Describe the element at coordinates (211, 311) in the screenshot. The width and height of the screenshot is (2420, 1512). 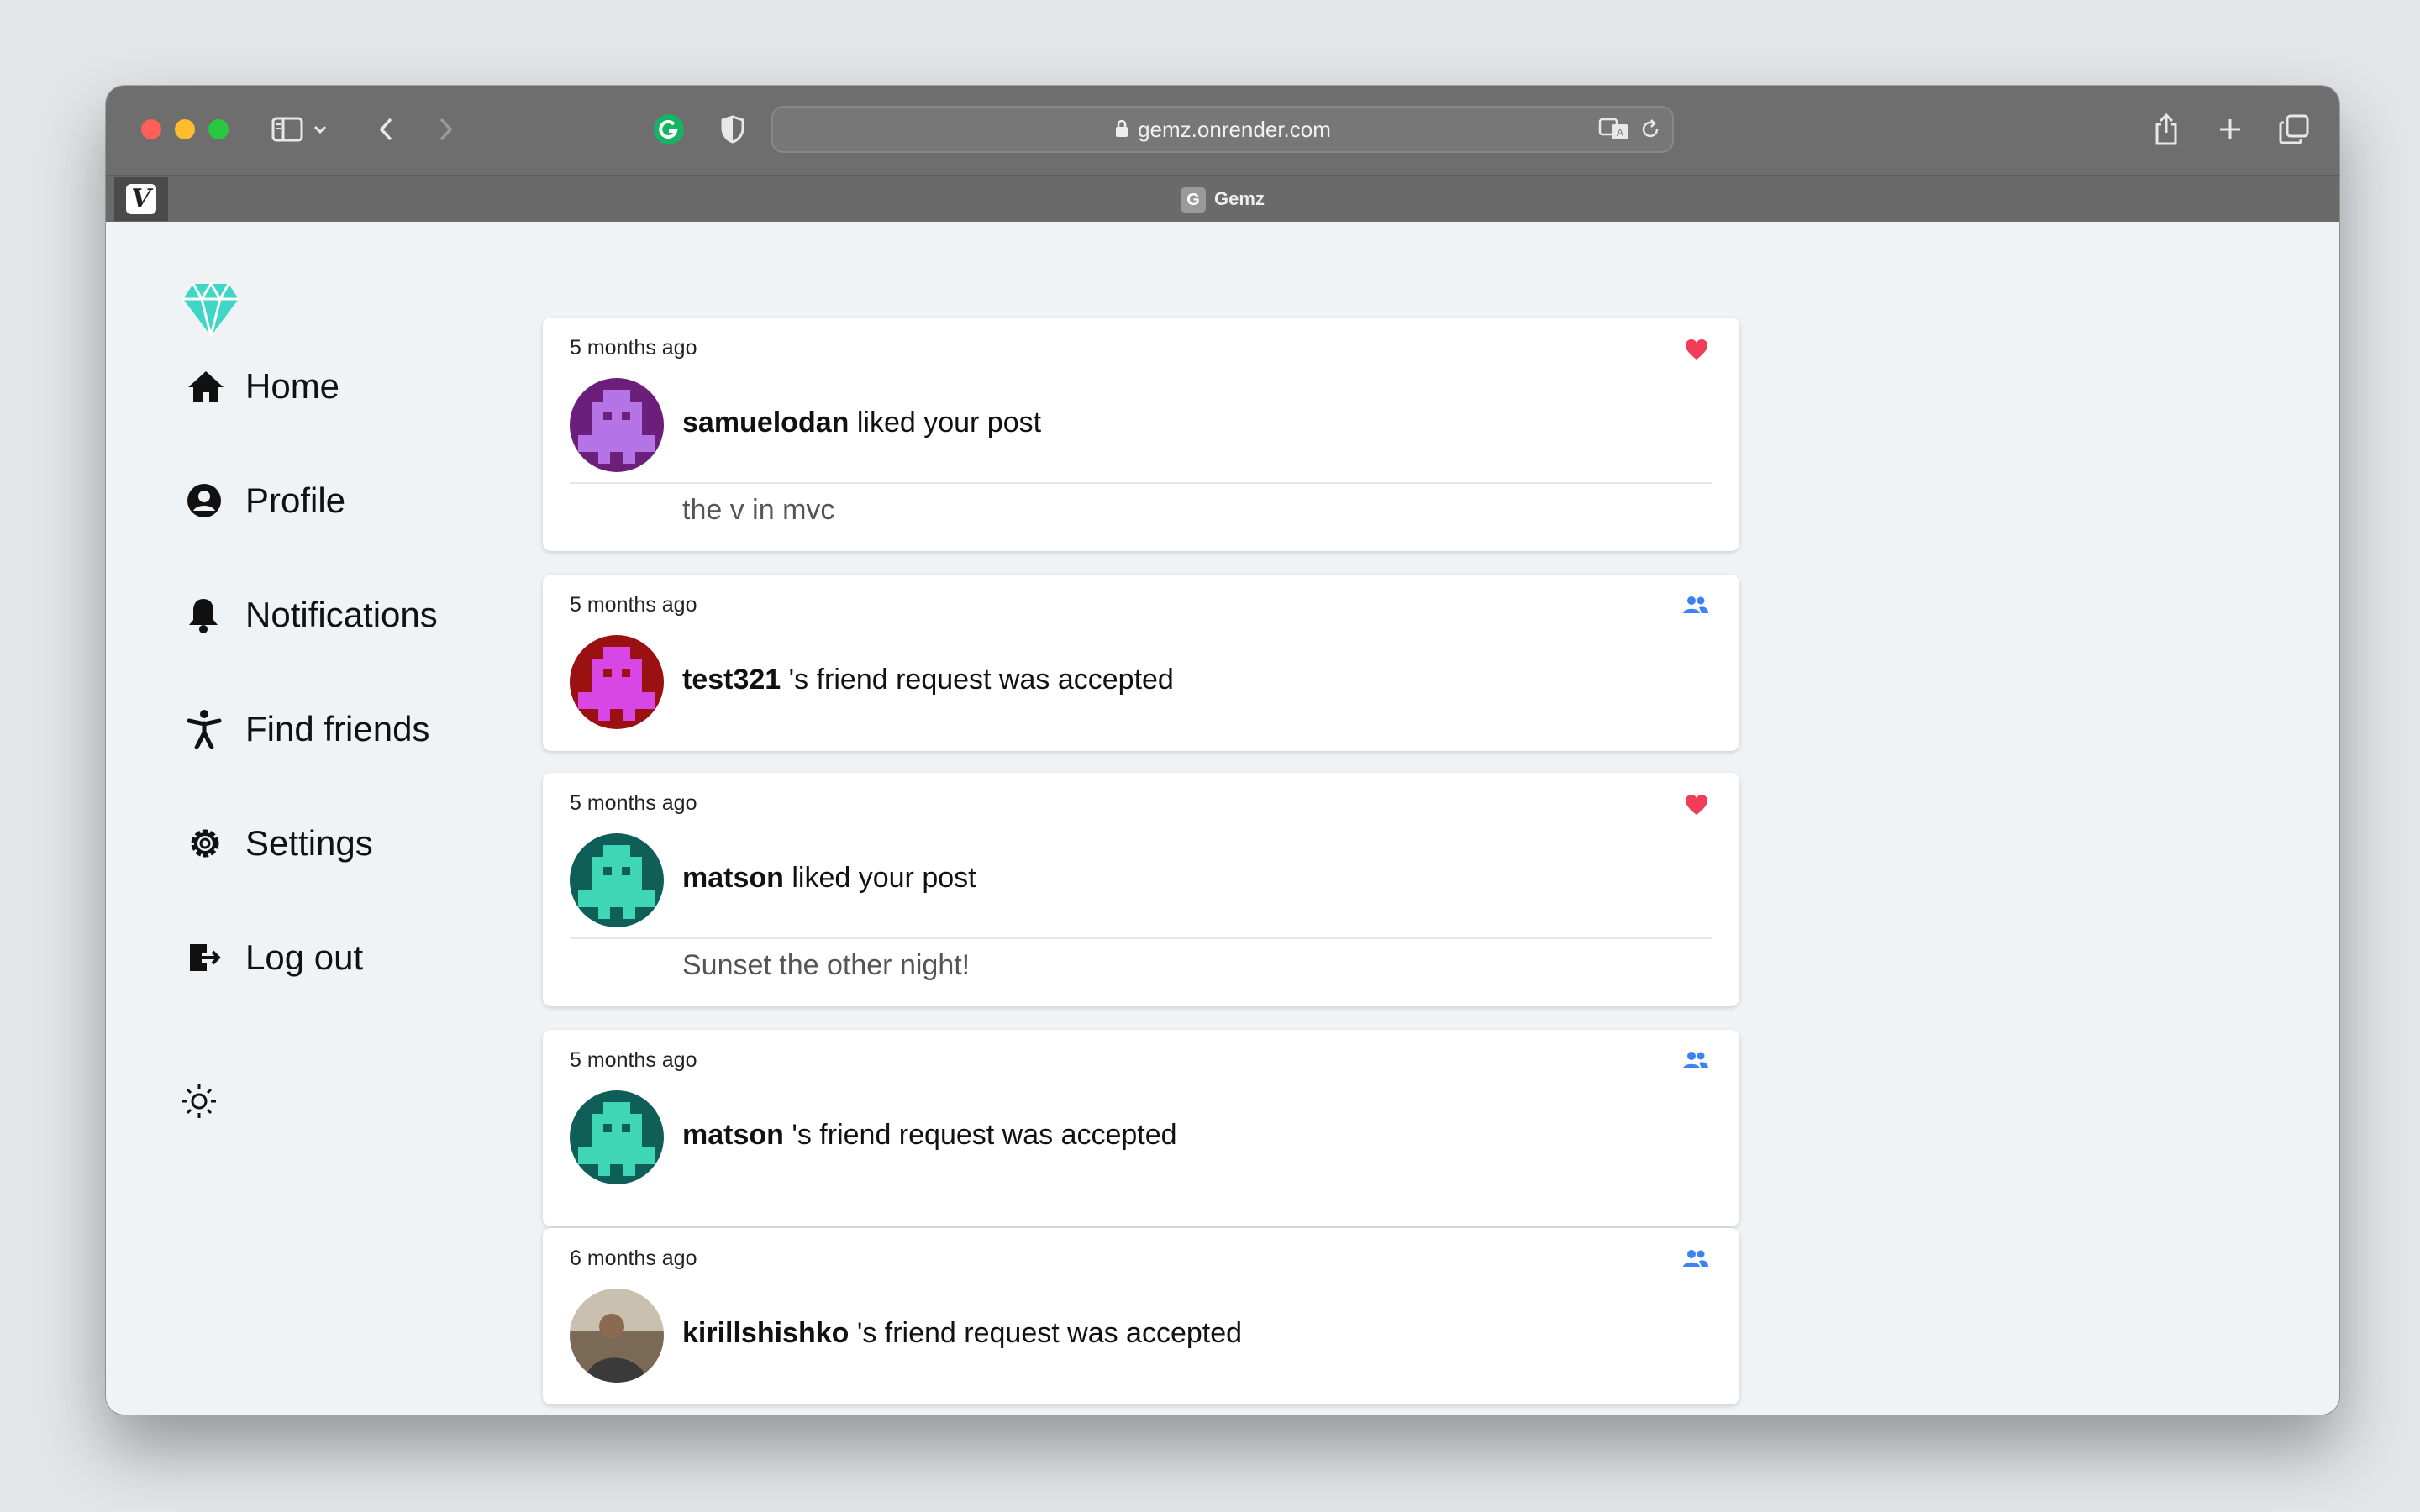
I see `diamond-icon` at that location.